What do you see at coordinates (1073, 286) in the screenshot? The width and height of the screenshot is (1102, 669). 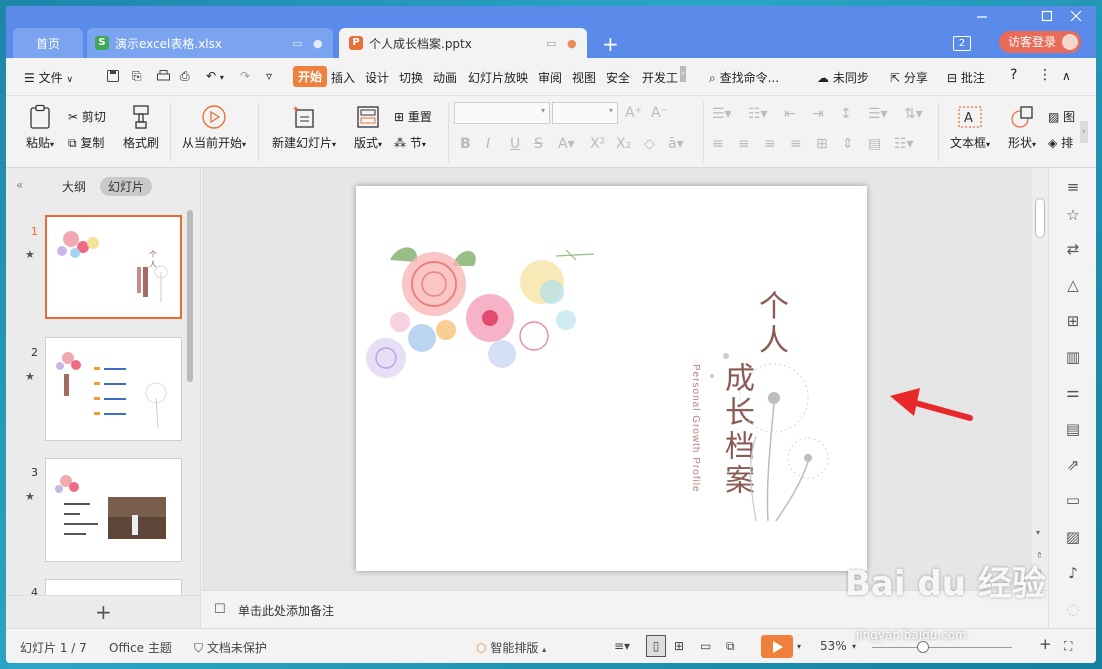 I see `shape-triangle-icon: △` at bounding box center [1073, 286].